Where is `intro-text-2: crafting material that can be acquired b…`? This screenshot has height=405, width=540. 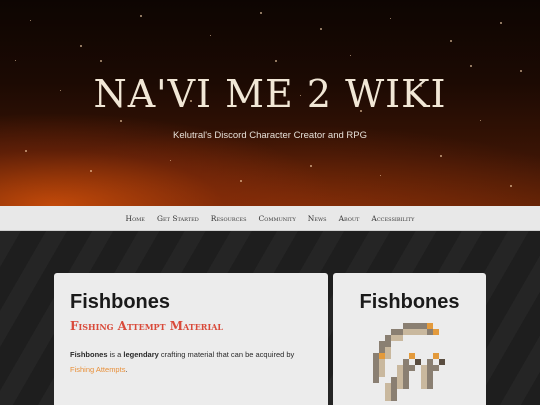 intro-text-2: crafting material that can be acquired b… is located at coordinates (226, 354).